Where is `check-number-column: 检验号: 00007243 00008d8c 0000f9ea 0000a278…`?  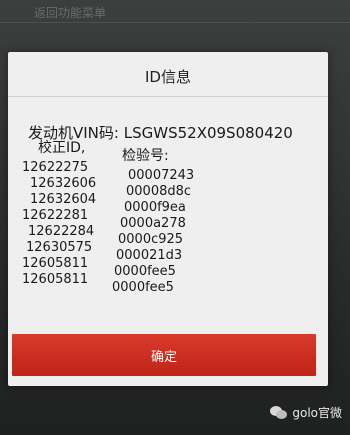 check-number-column: 检验号: 00007243 00008d8c 0000f9ea 0000a278… is located at coordinates (152, 222).